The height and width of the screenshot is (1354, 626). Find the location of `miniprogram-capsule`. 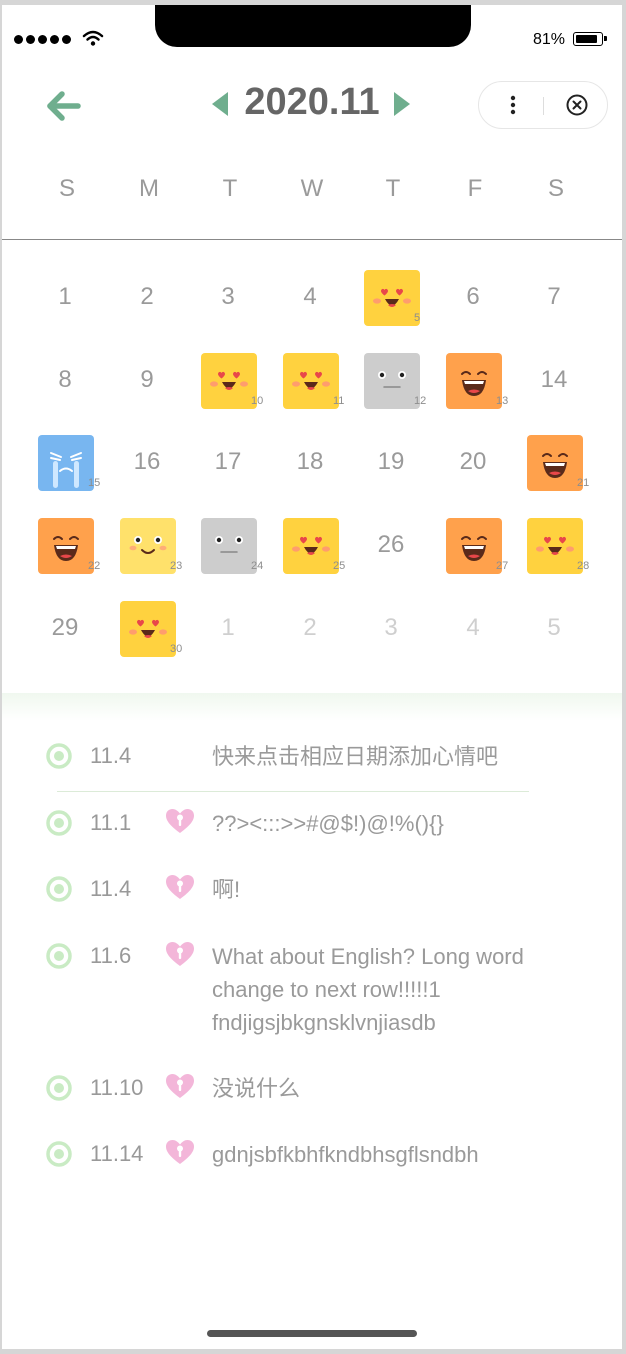

miniprogram-capsule is located at coordinates (543, 105).